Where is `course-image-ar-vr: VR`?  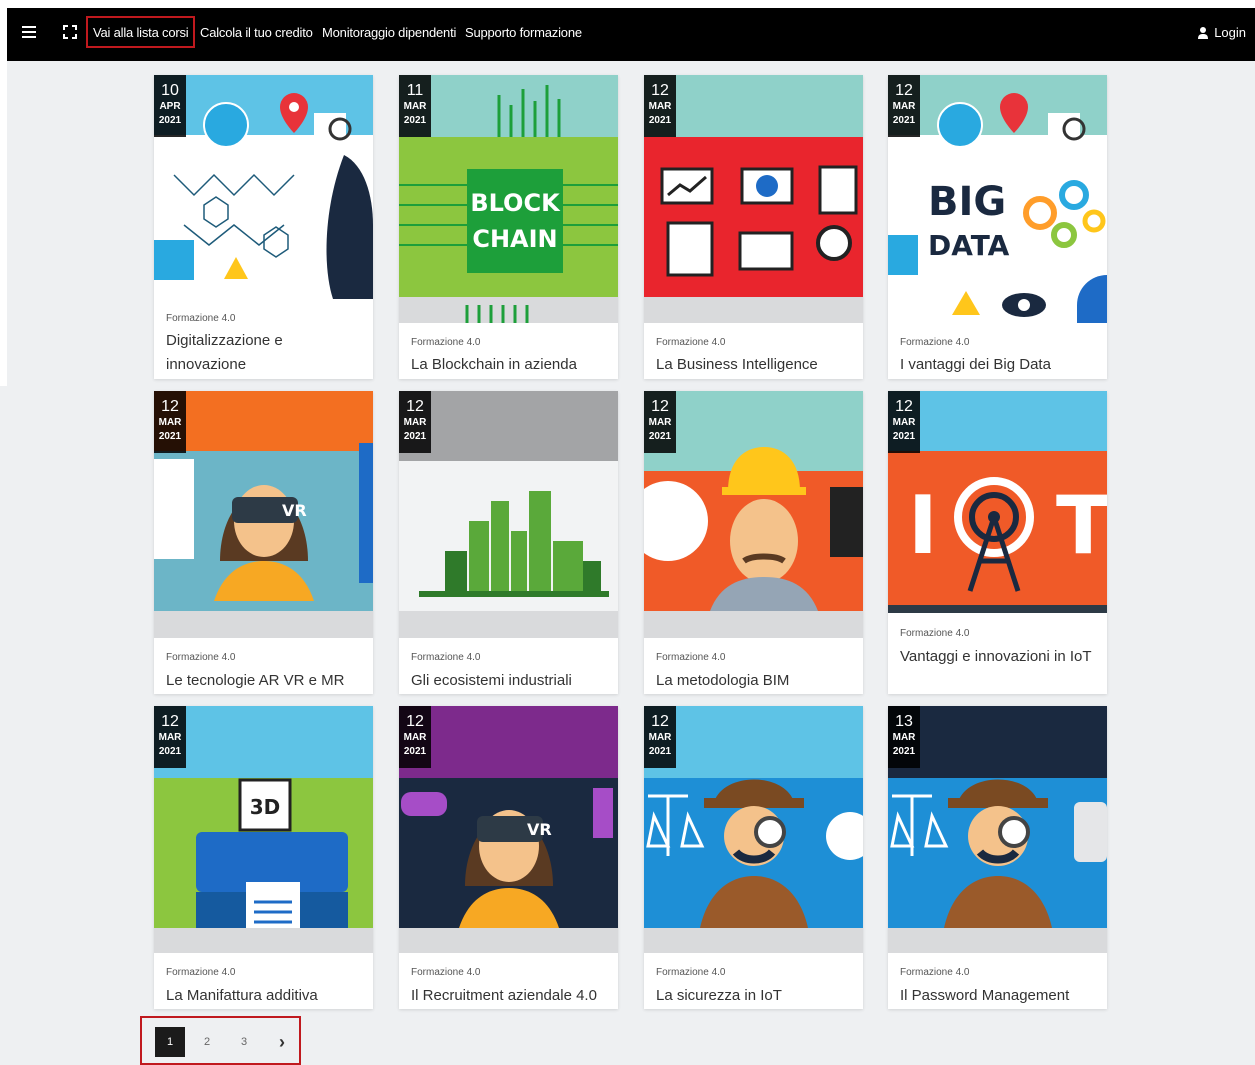
course-image-ar-vr: VR is located at coordinates (263, 514).